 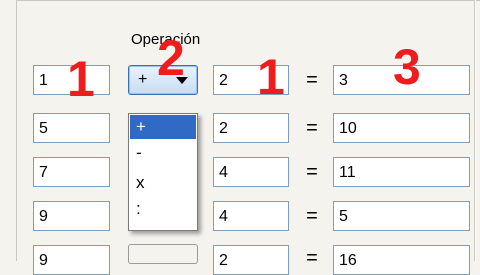 I want to click on dropdown-option-plus: +, so click(x=163, y=127).